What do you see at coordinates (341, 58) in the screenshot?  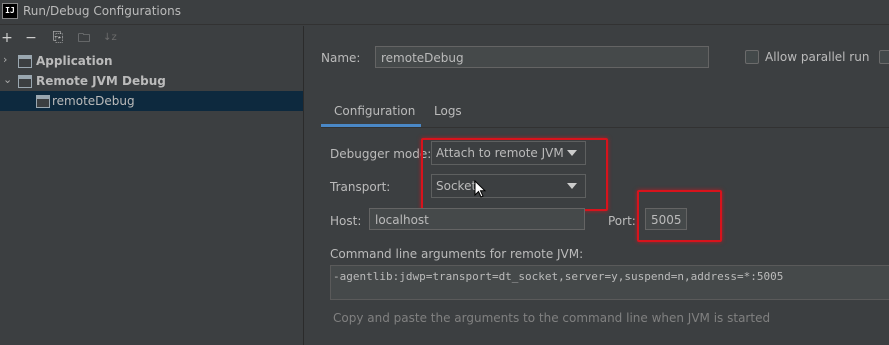 I see `name-label: Name:` at bounding box center [341, 58].